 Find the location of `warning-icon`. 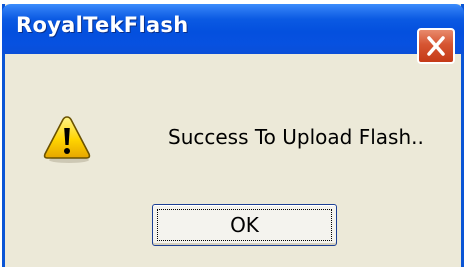

warning-icon is located at coordinates (67, 139).